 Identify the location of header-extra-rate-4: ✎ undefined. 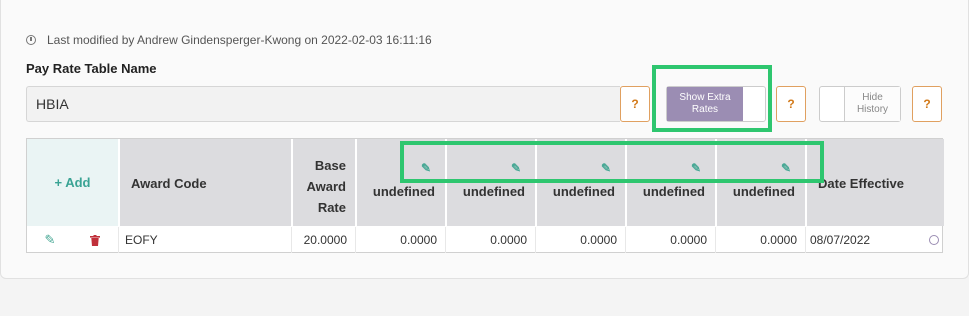
(671, 182).